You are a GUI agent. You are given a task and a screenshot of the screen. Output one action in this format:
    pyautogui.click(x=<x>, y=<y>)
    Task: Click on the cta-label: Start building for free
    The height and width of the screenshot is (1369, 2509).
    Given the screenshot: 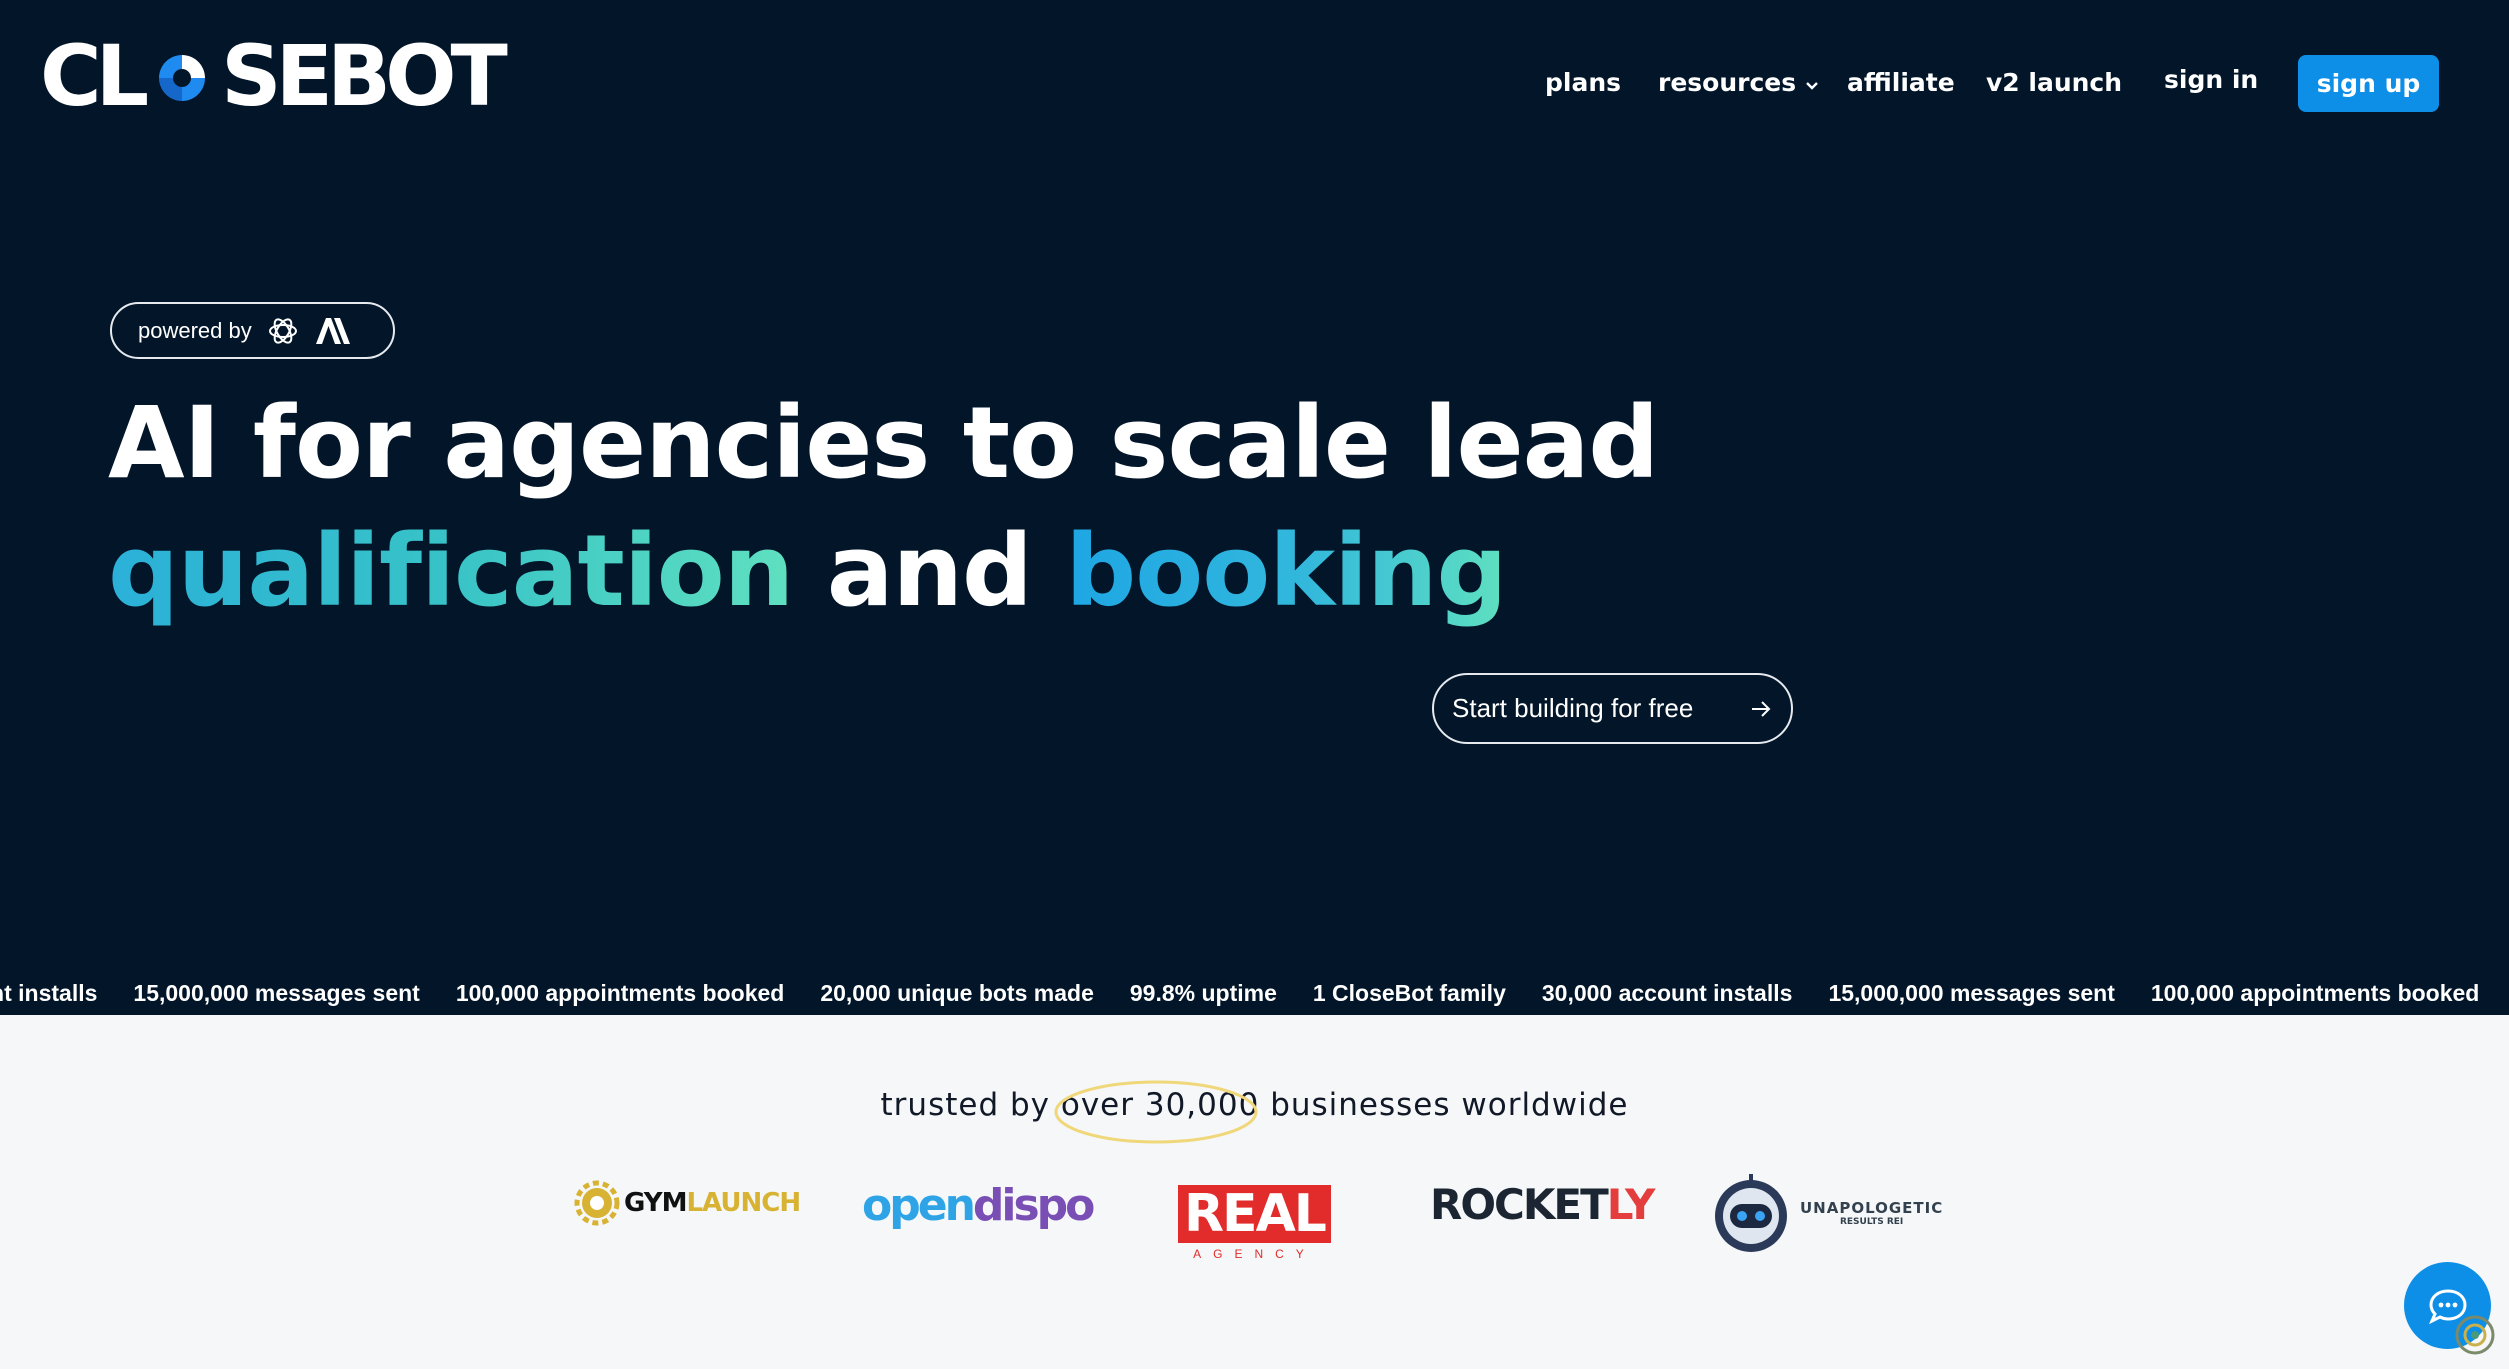 What is the action you would take?
    pyautogui.click(x=1573, y=708)
    